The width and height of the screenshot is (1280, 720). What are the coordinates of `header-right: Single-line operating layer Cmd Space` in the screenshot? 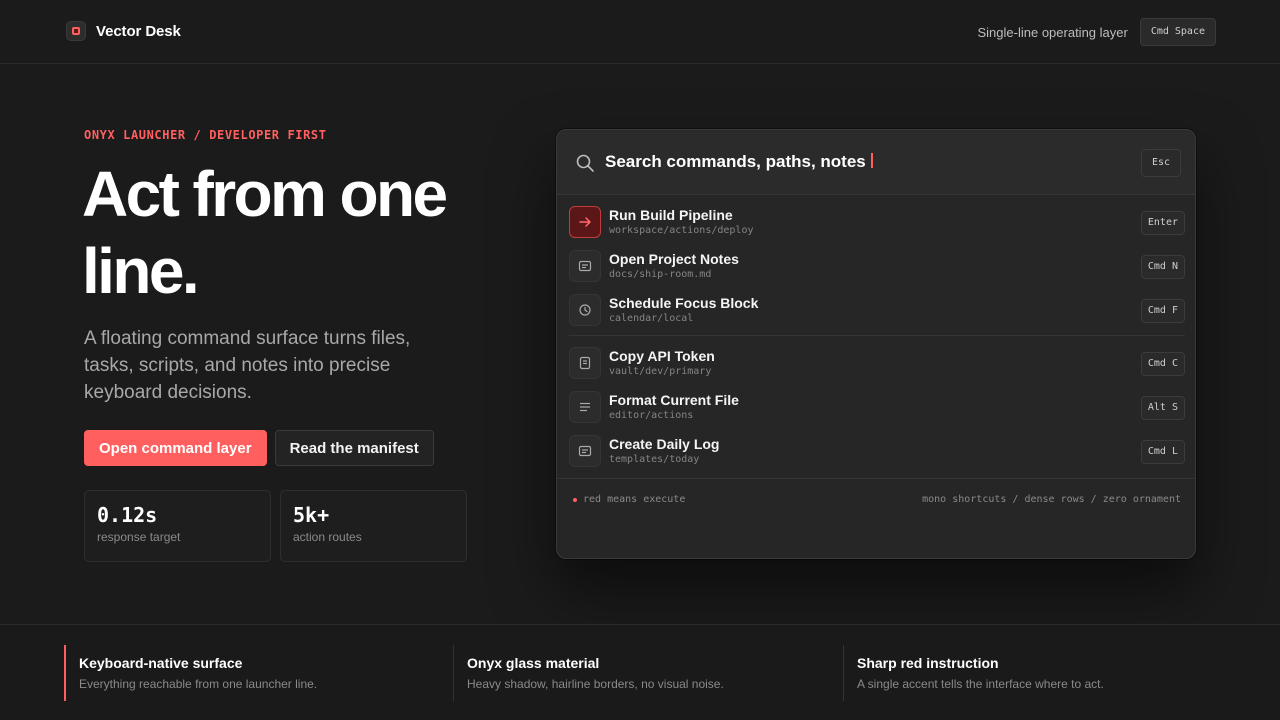 It's located at (1096, 32).